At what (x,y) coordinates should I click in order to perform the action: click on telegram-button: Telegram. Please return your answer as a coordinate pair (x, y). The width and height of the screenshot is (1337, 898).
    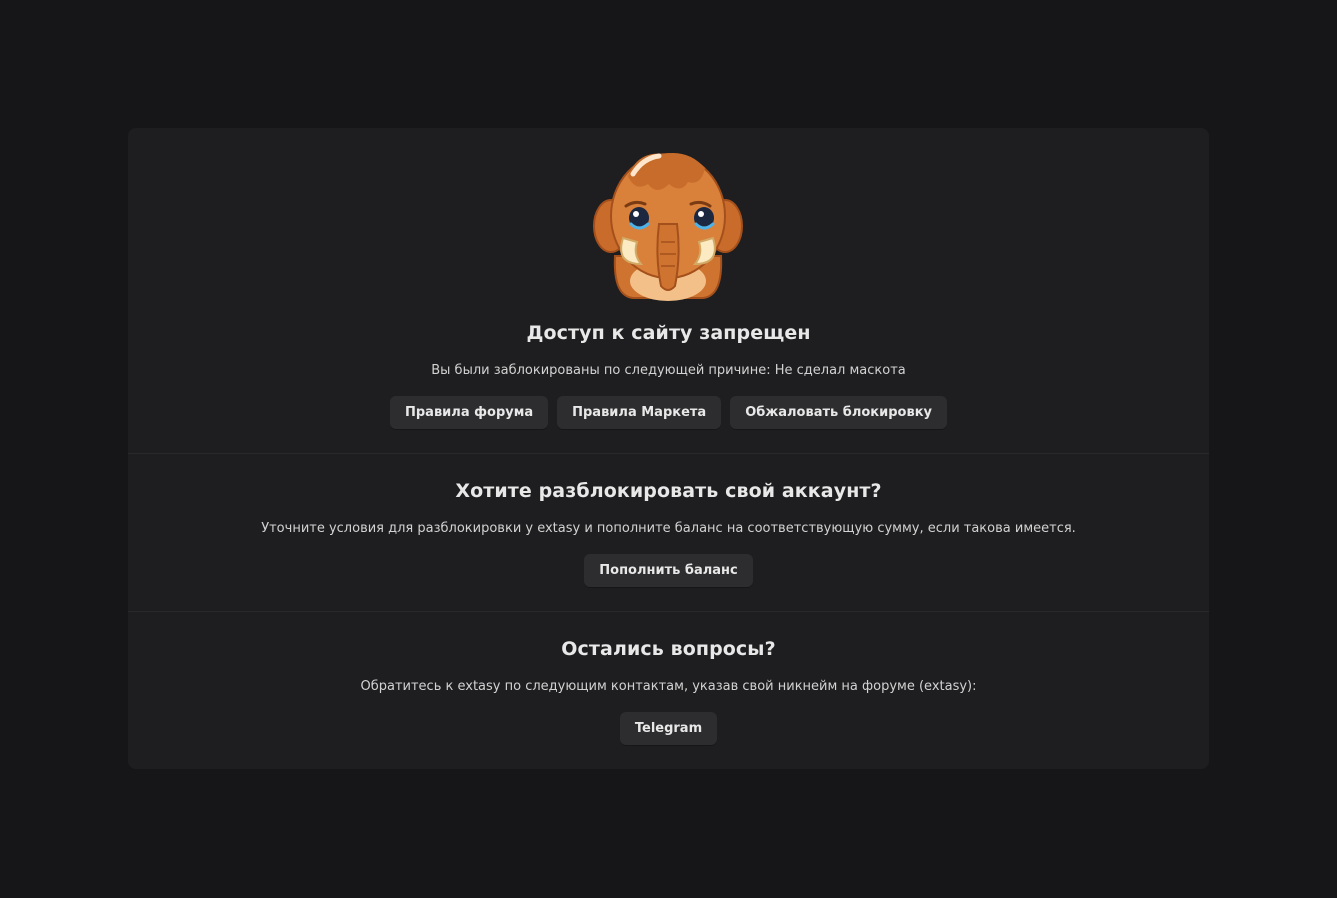
    Looking at the image, I should click on (668, 728).